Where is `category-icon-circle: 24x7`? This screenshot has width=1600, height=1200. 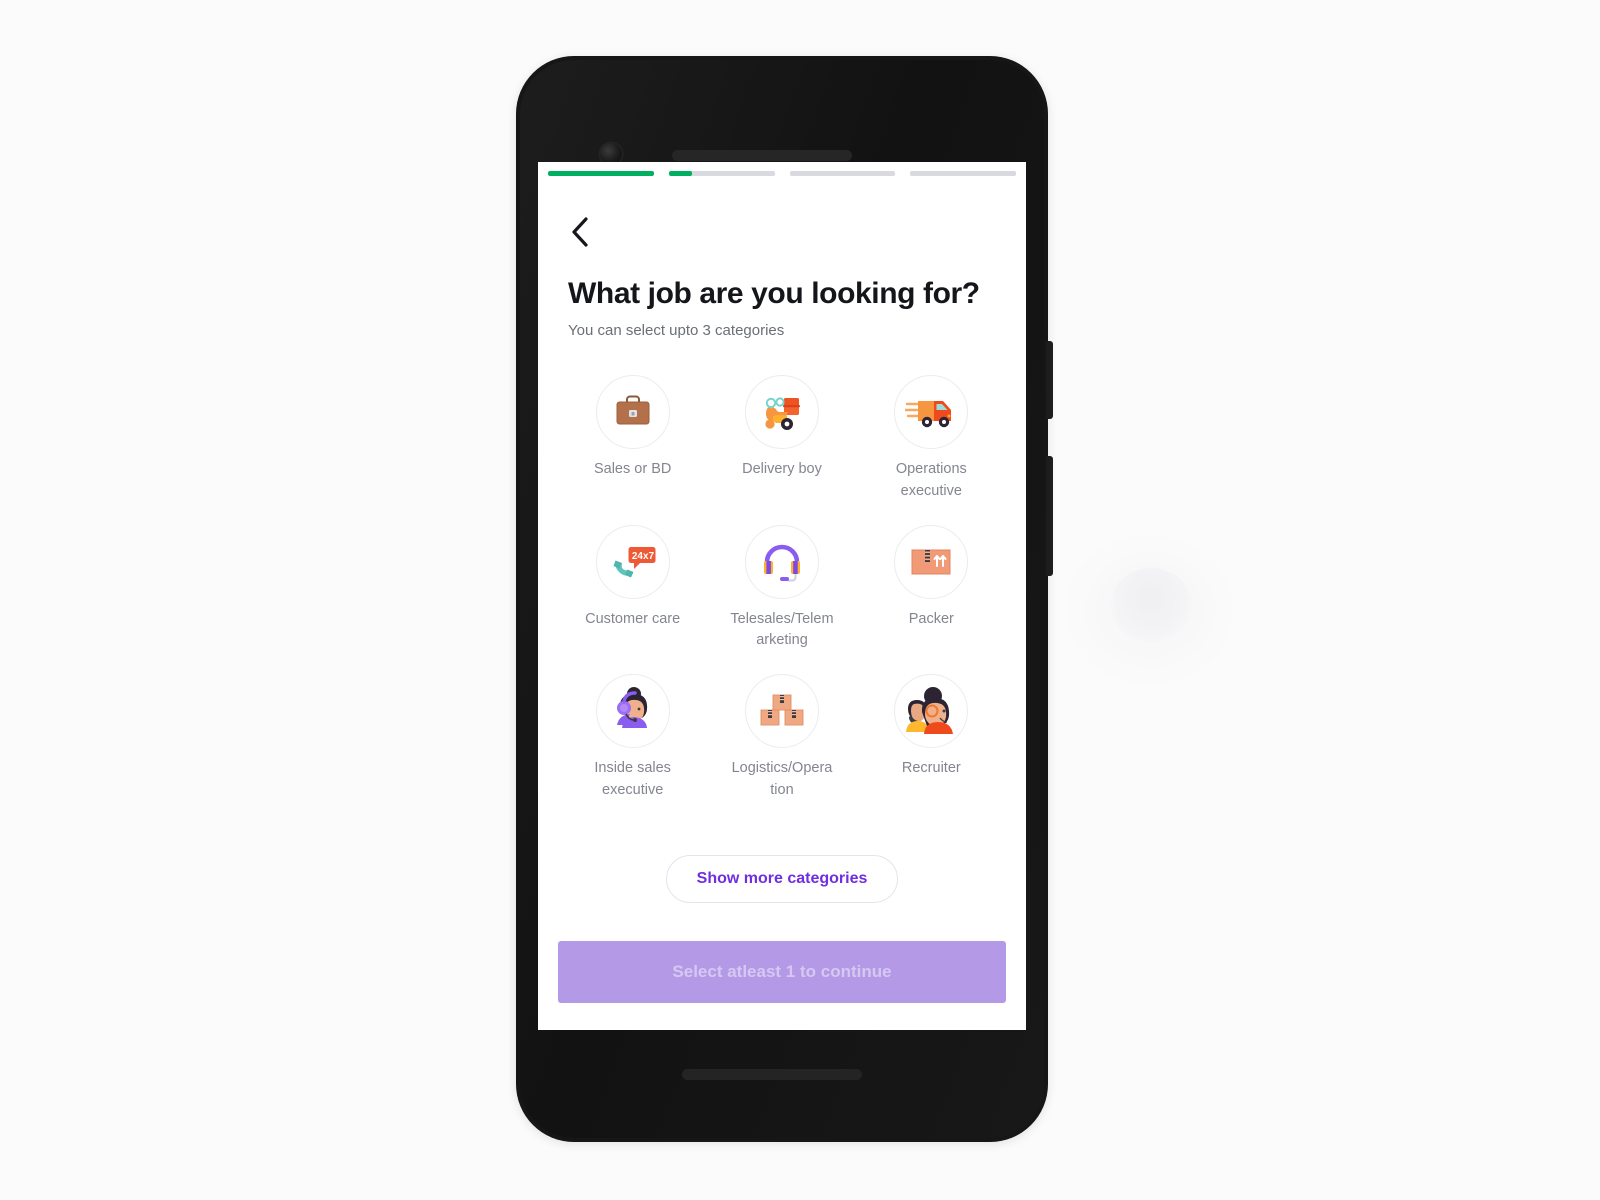
category-icon-circle: 24x7 is located at coordinates (632, 561).